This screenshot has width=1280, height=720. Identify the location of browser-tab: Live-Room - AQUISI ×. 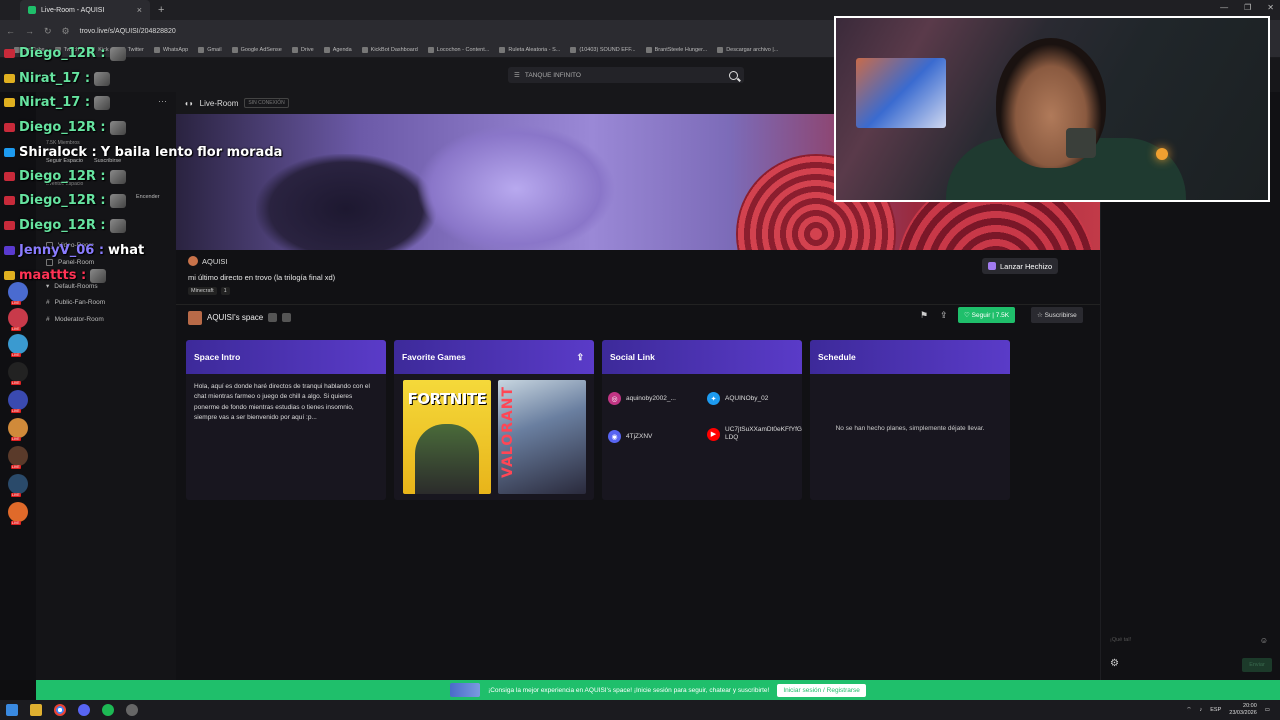
(85, 10).